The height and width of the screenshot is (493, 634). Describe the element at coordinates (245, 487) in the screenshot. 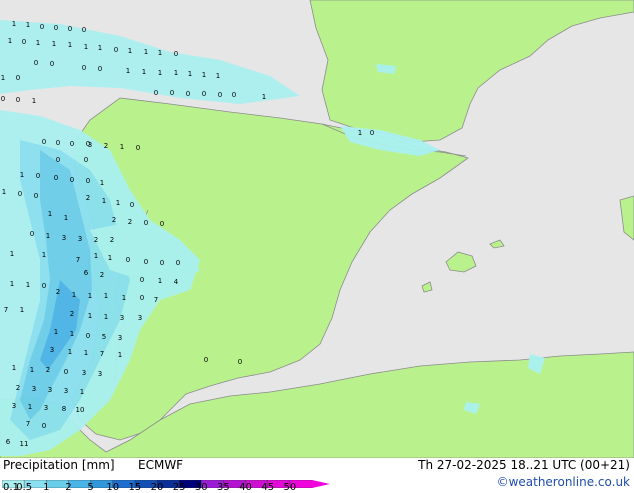

I see `color-scale-tick: 40` at that location.